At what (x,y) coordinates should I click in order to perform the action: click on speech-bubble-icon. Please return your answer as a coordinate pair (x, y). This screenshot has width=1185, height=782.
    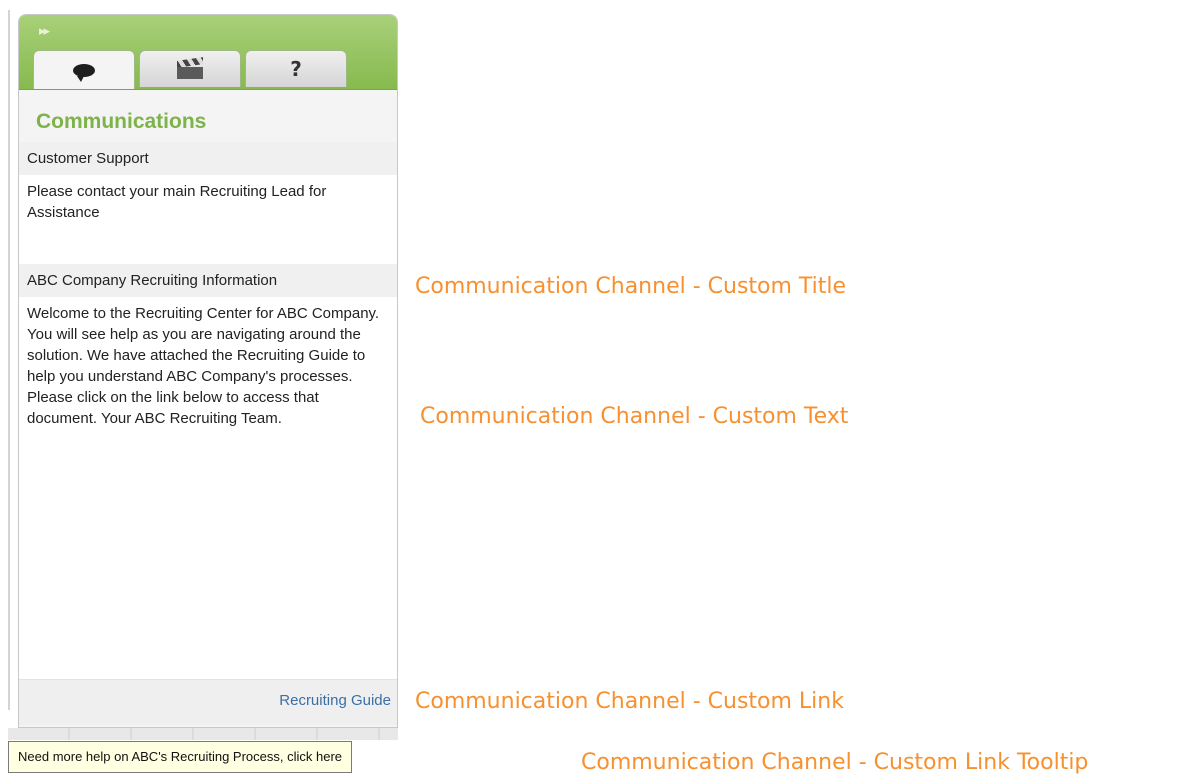
    Looking at the image, I should click on (84, 72).